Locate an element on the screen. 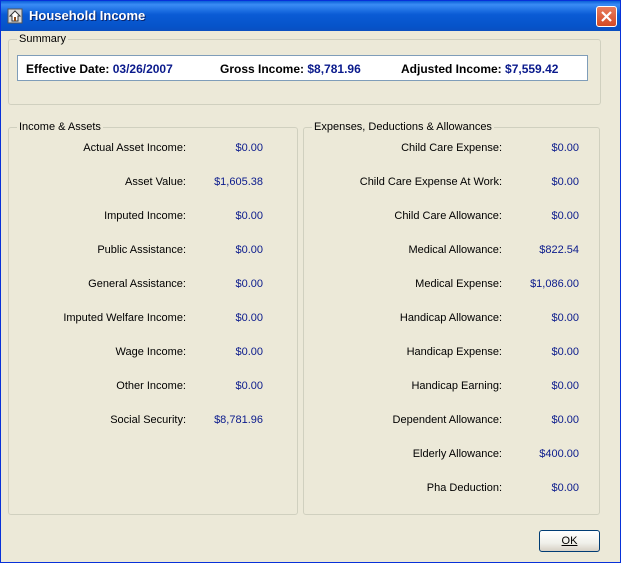 The image size is (621, 563). social-security-label: Social Security: is located at coordinates (148, 420).